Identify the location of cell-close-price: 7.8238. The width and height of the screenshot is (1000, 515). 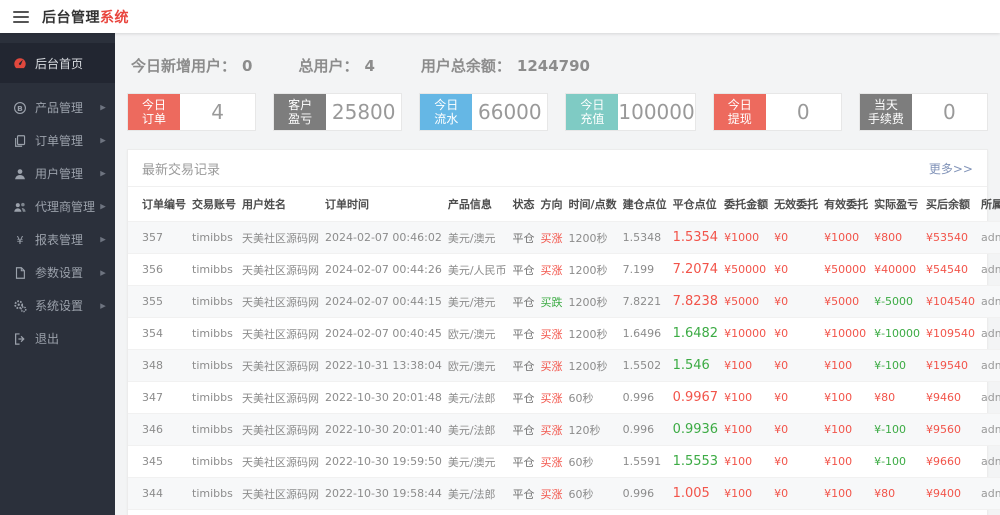
(695, 301).